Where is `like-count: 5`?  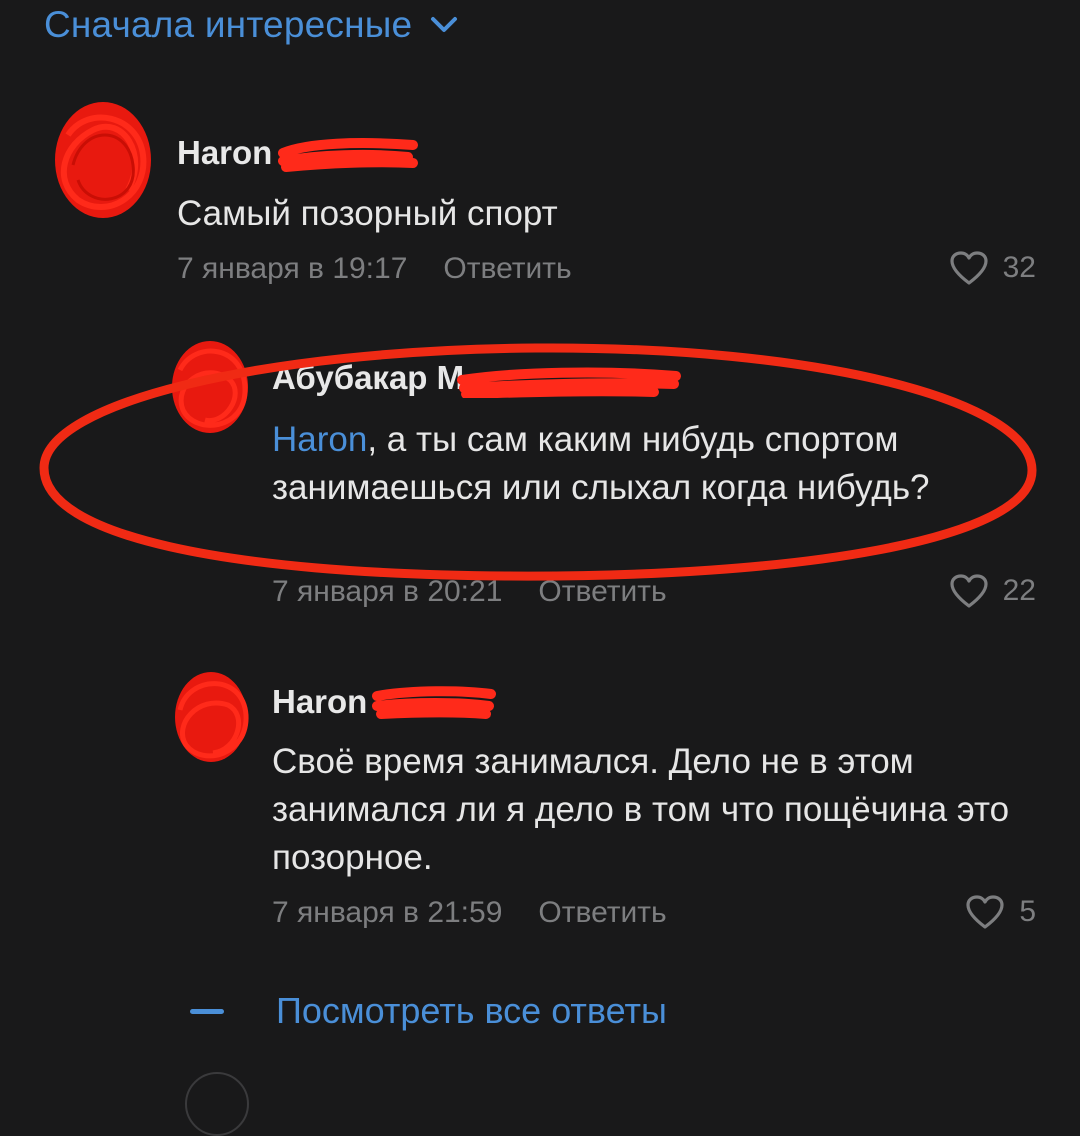
like-count: 5 is located at coordinates (1027, 911).